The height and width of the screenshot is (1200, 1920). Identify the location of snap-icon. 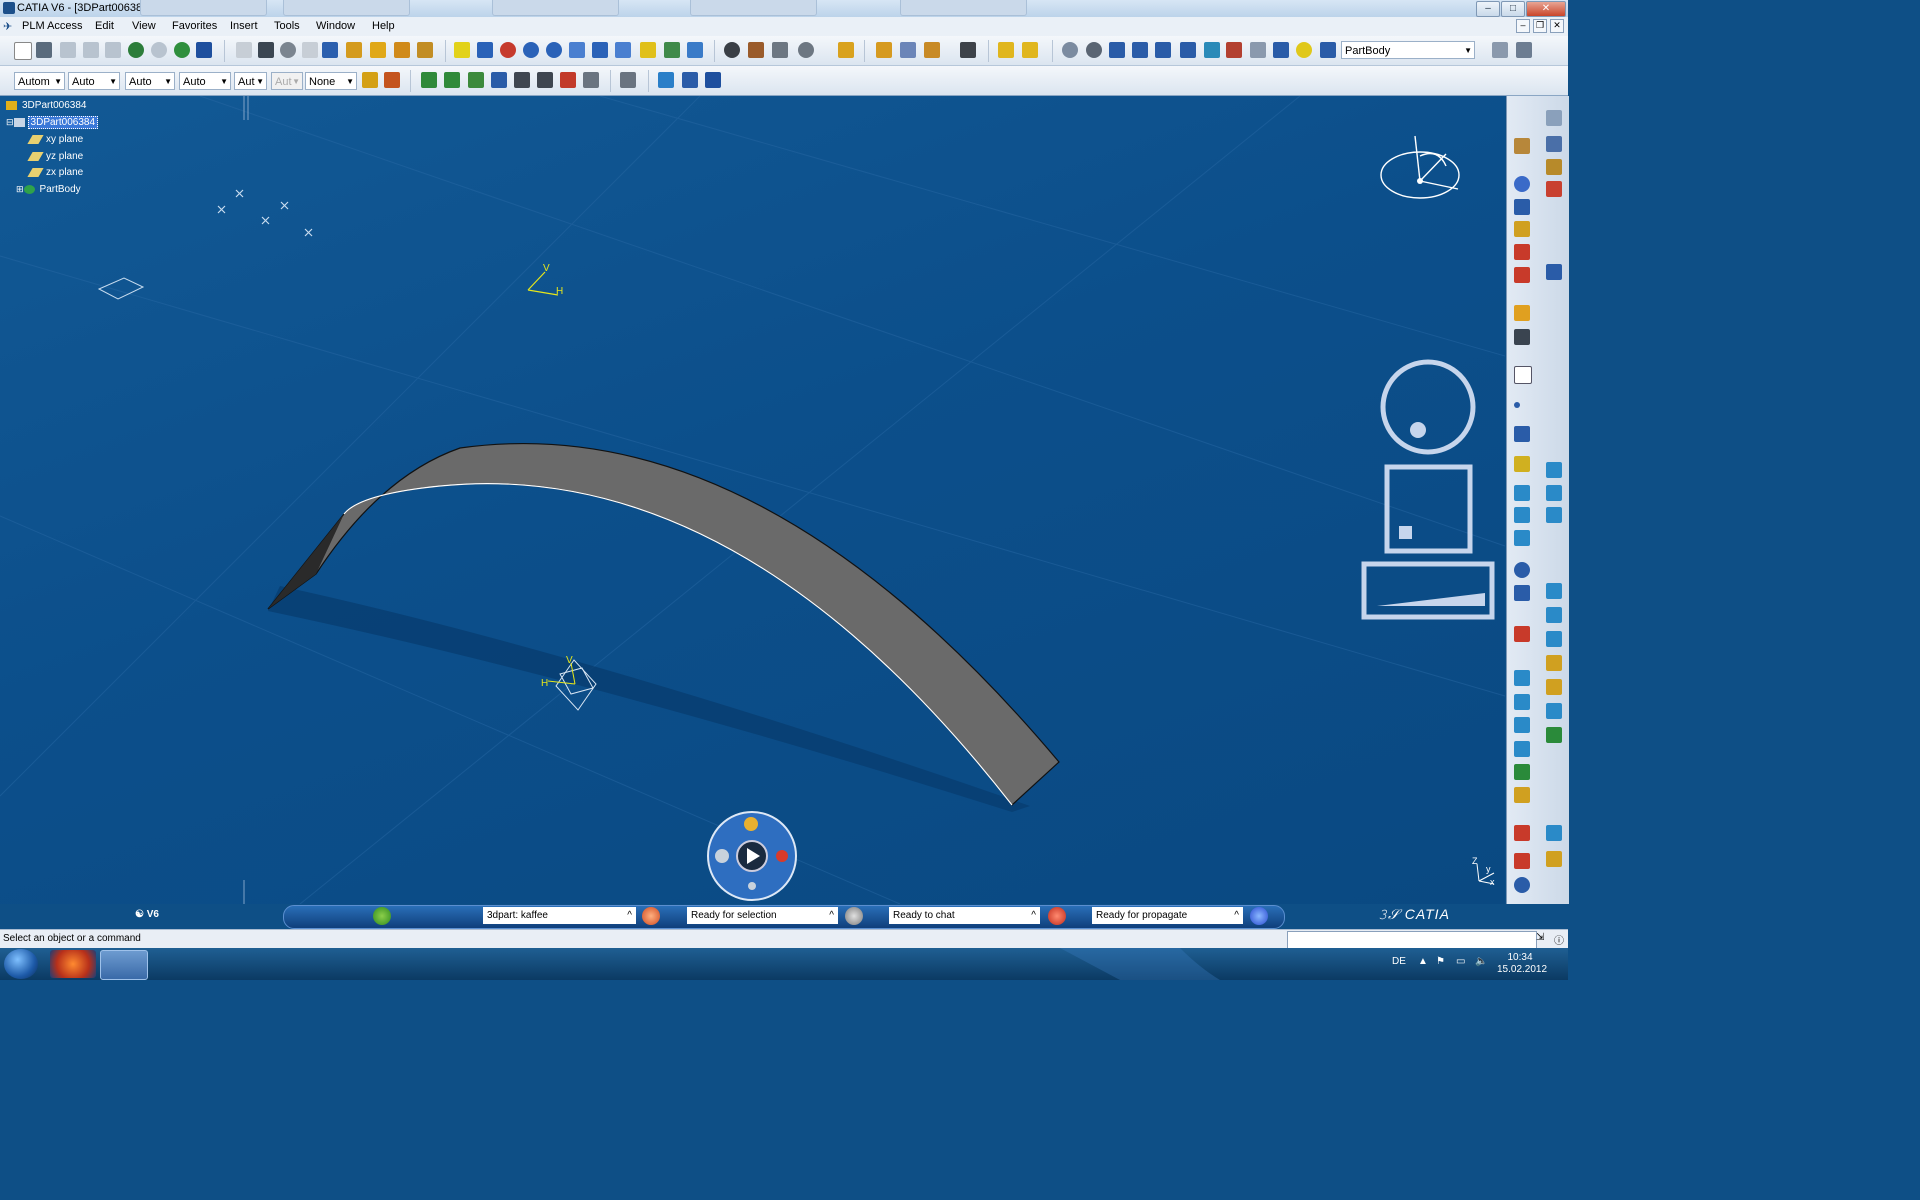
(1006, 50).